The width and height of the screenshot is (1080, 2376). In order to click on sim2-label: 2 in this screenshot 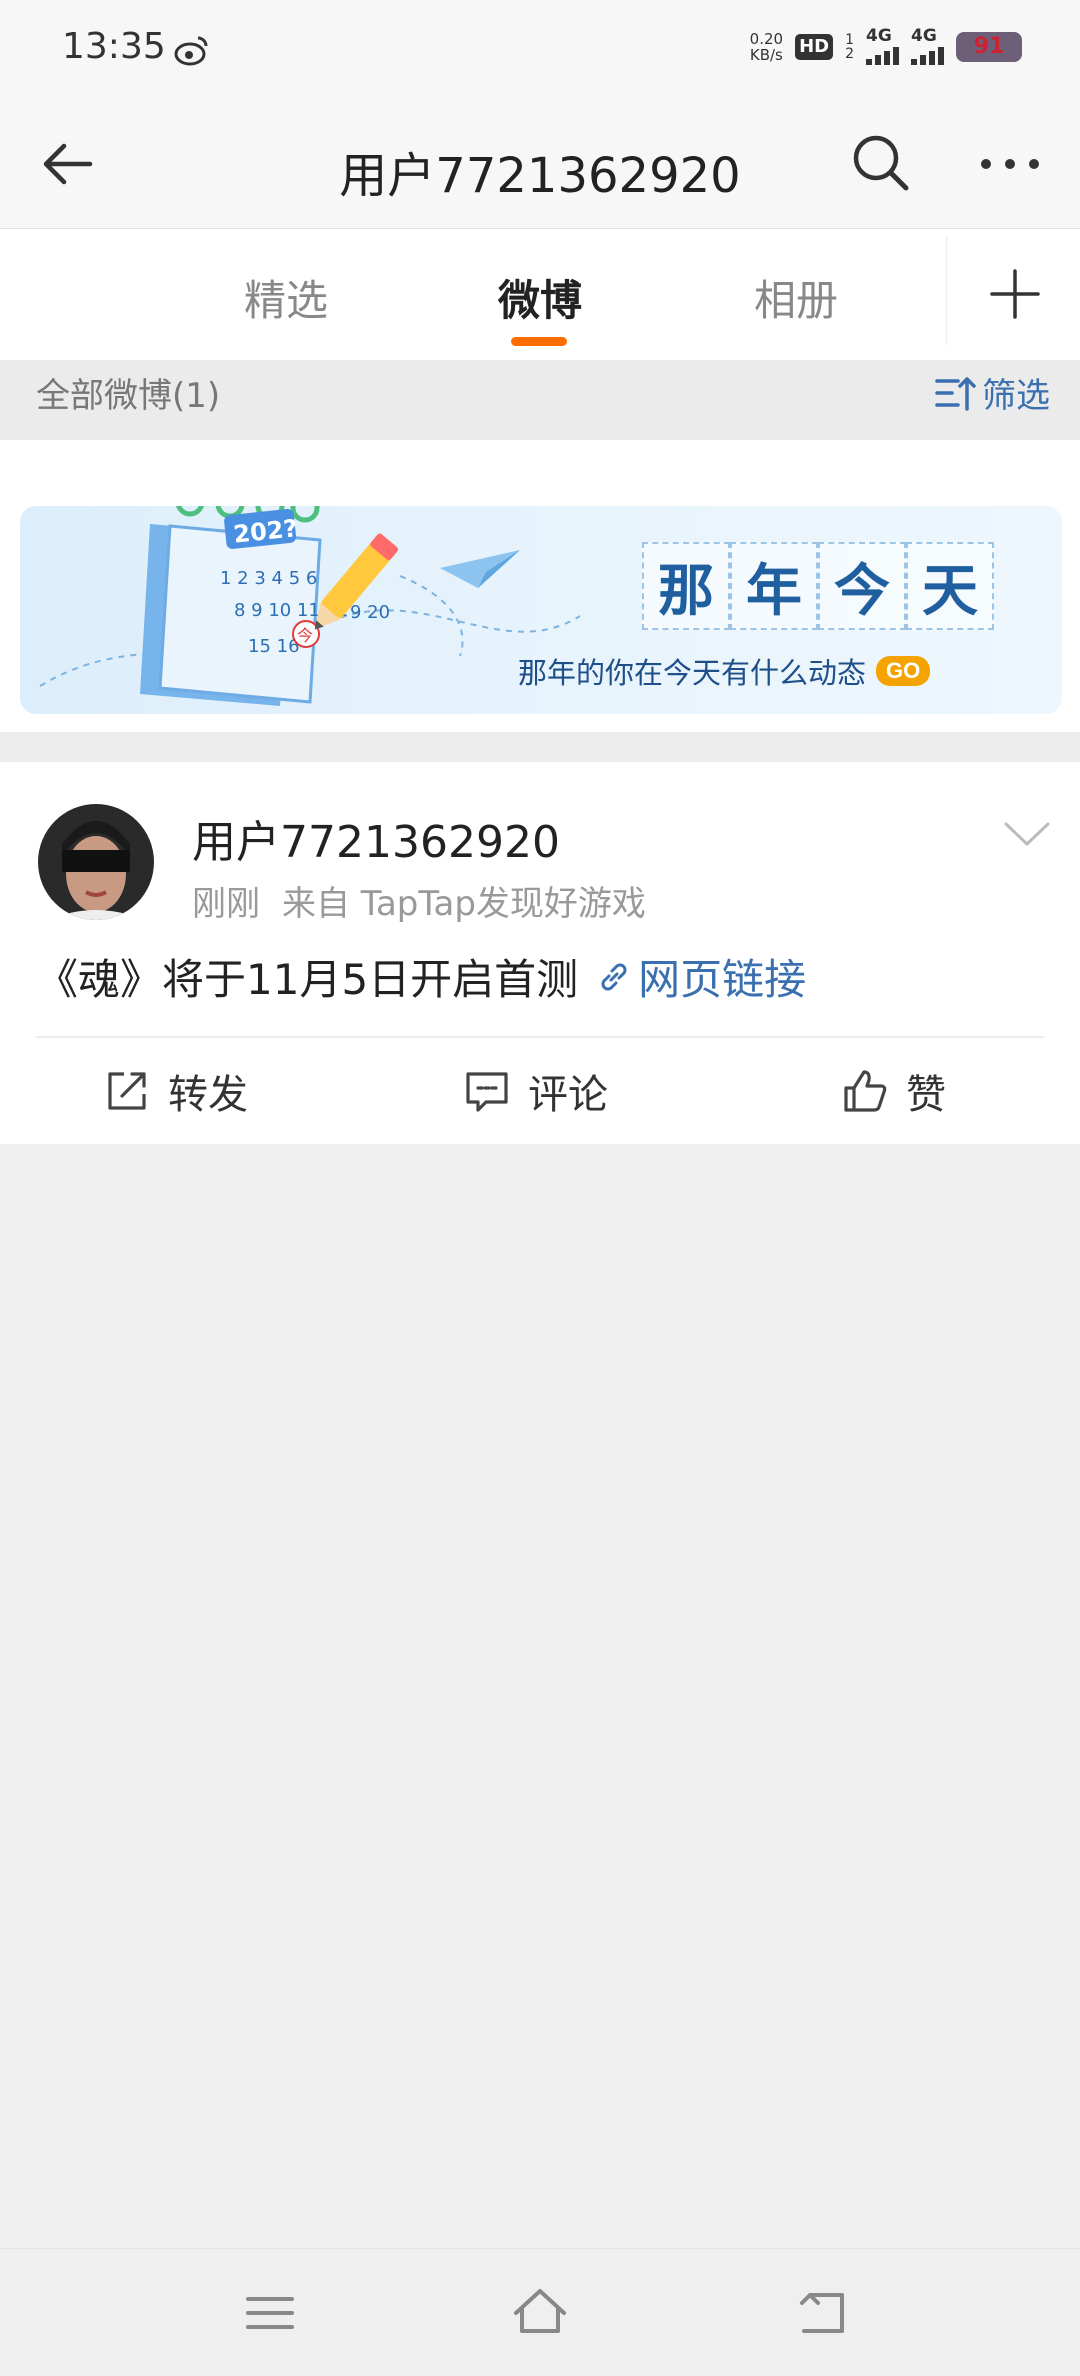, I will do `click(849, 53)`.